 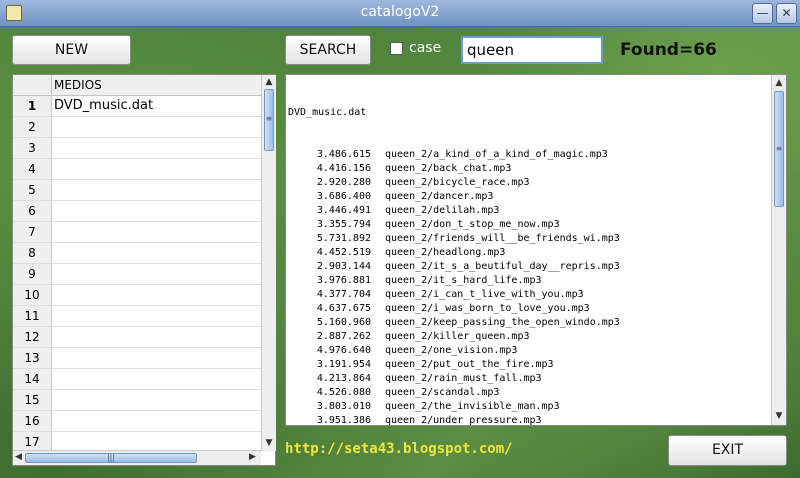 What do you see at coordinates (399, 449) in the screenshot?
I see `blog-link: http://seta43.blogspot.com/` at bounding box center [399, 449].